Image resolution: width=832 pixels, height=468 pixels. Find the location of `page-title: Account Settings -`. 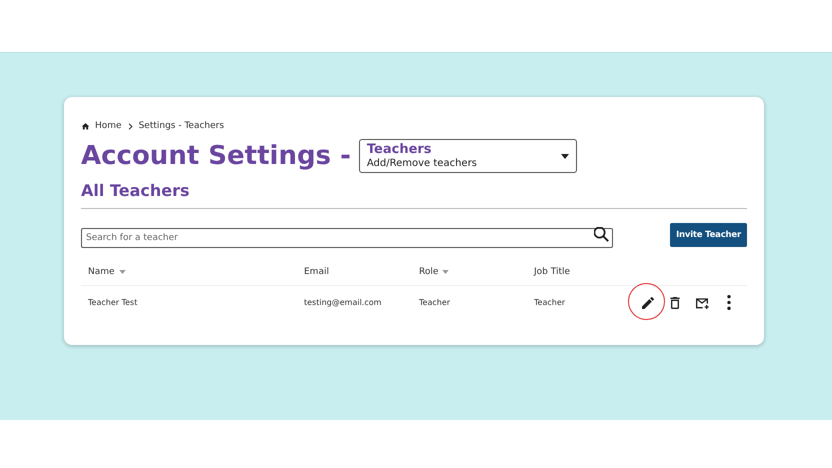

page-title: Account Settings - is located at coordinates (216, 156).